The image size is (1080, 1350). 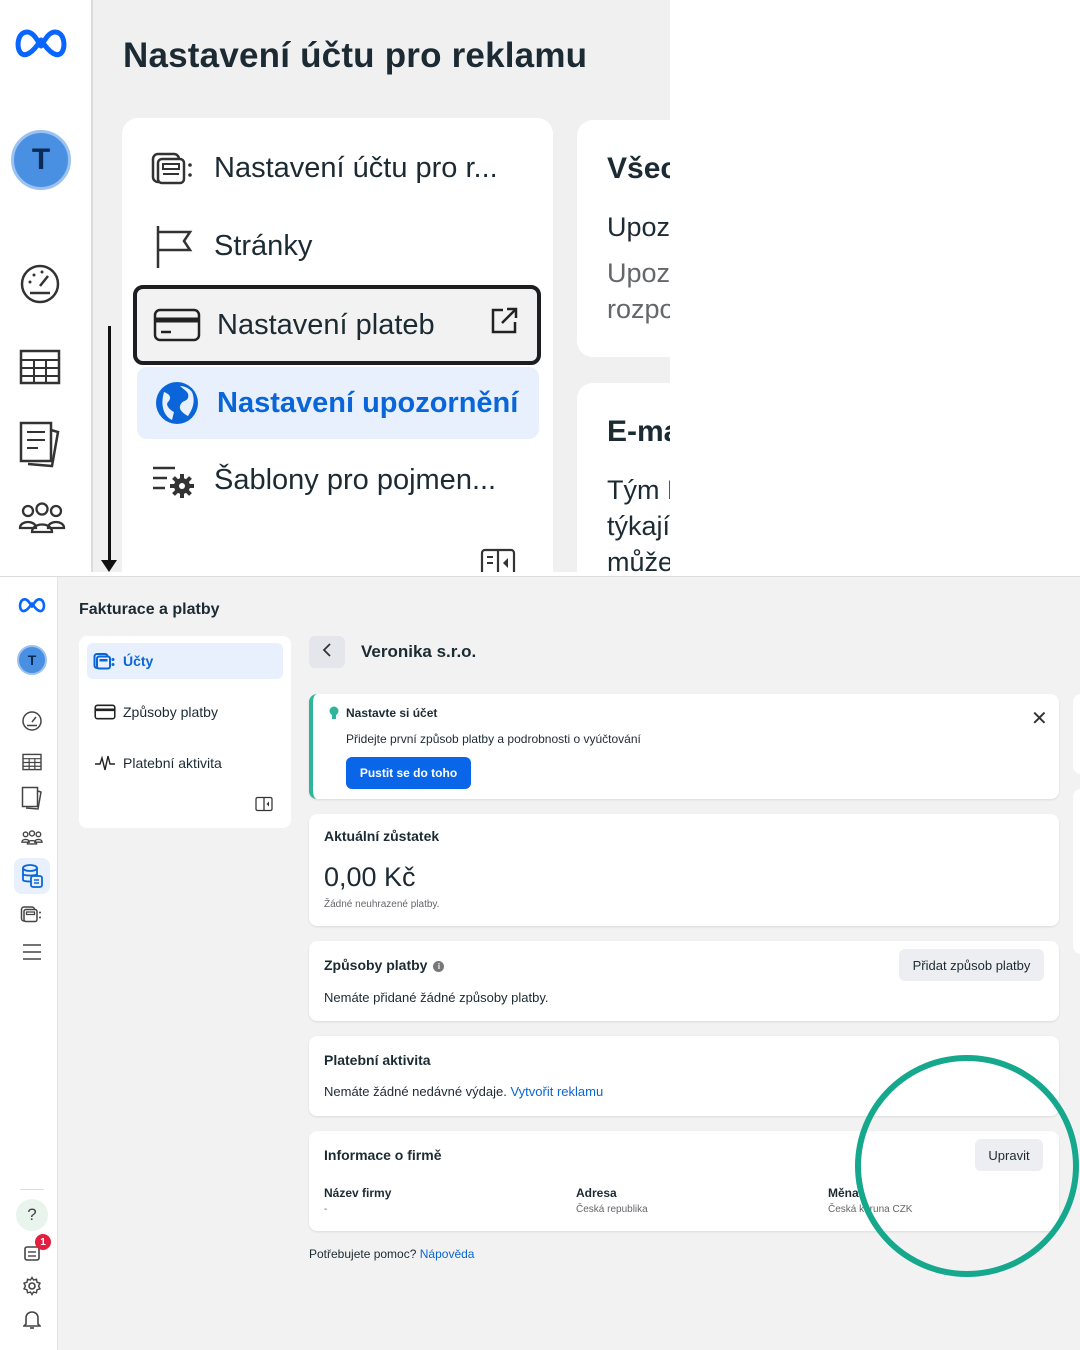 What do you see at coordinates (638, 490) in the screenshot?
I see `card-line: Tým F` at bounding box center [638, 490].